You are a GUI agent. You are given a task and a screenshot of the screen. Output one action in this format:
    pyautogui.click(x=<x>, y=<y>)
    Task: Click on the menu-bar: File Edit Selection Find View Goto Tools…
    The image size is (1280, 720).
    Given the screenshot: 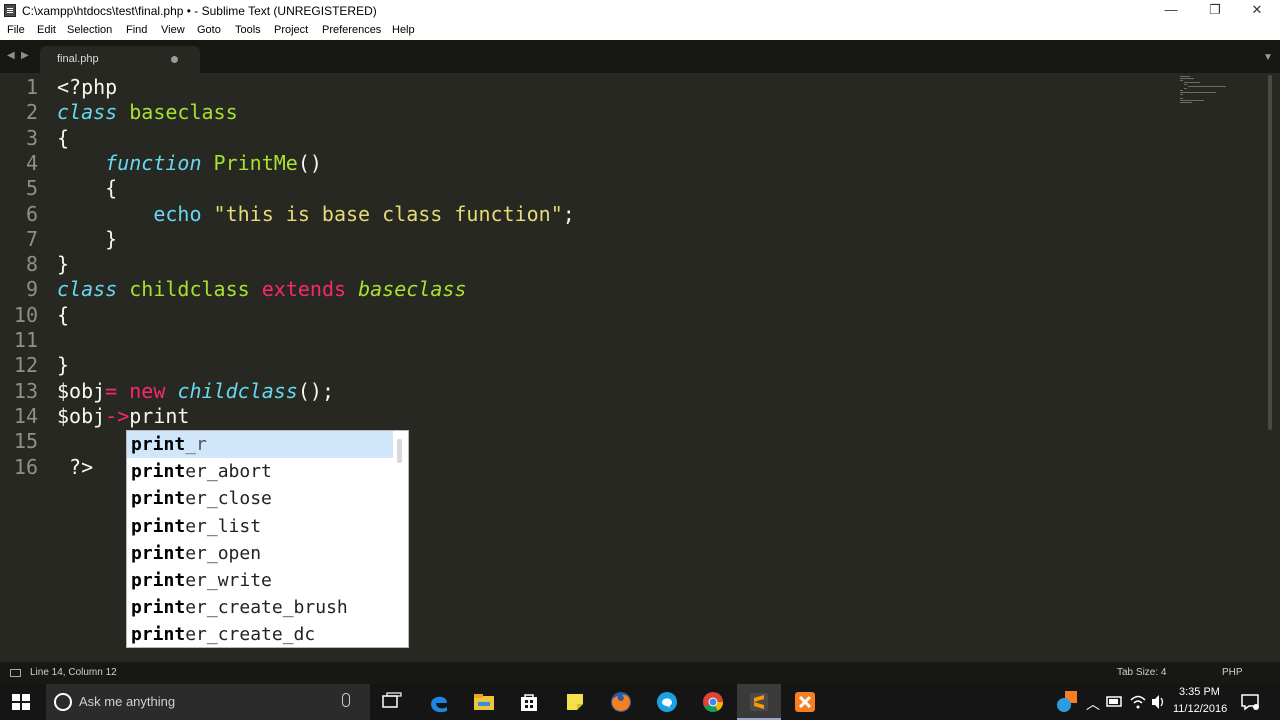 What is the action you would take?
    pyautogui.click(x=640, y=31)
    